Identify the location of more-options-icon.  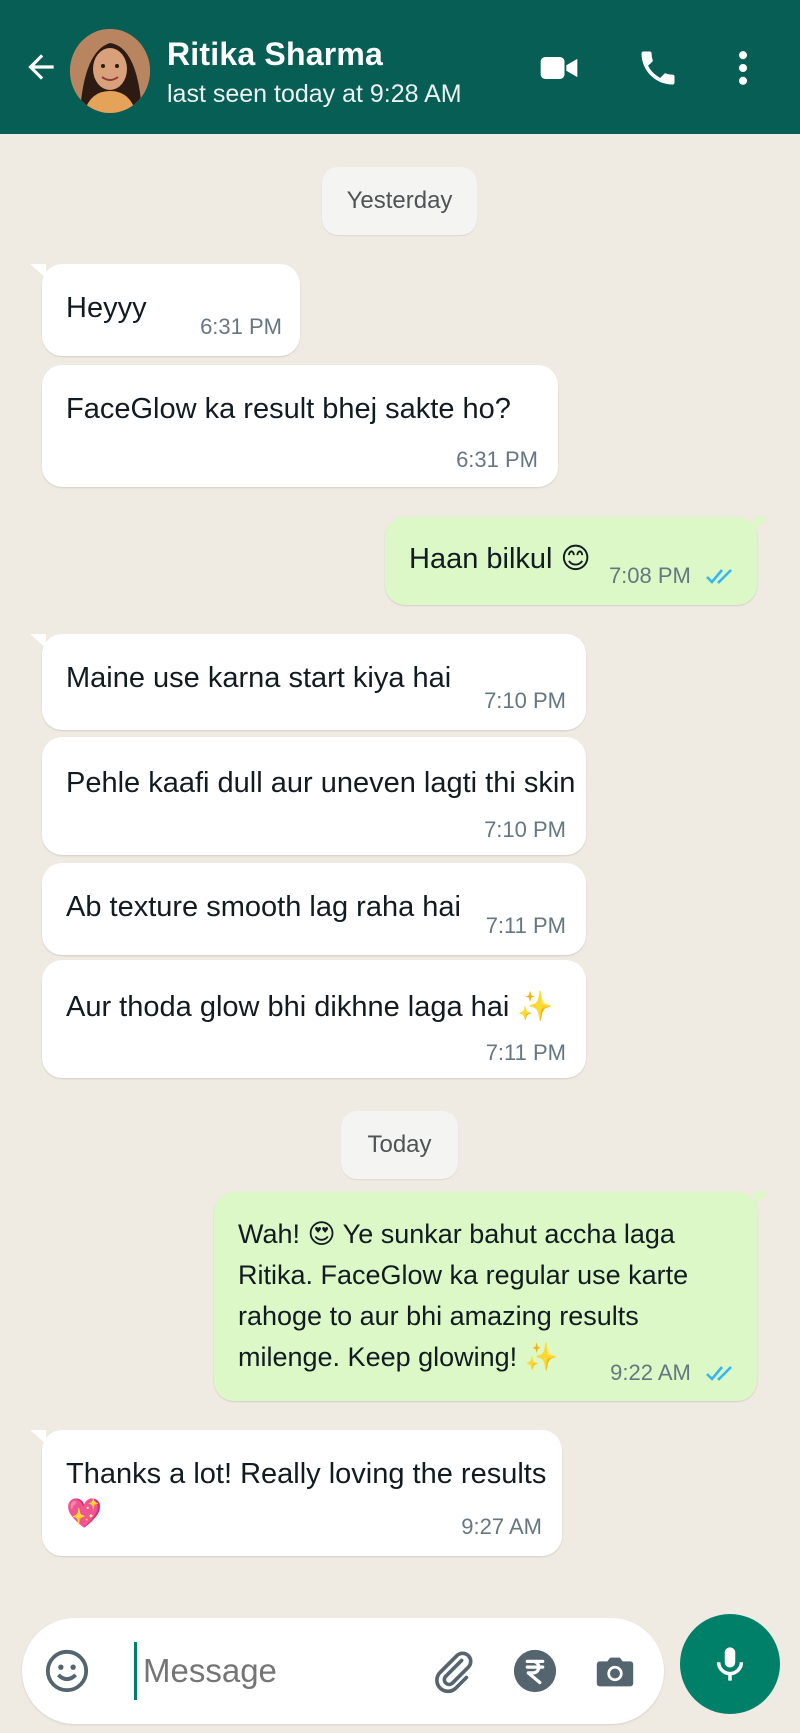
(743, 68).